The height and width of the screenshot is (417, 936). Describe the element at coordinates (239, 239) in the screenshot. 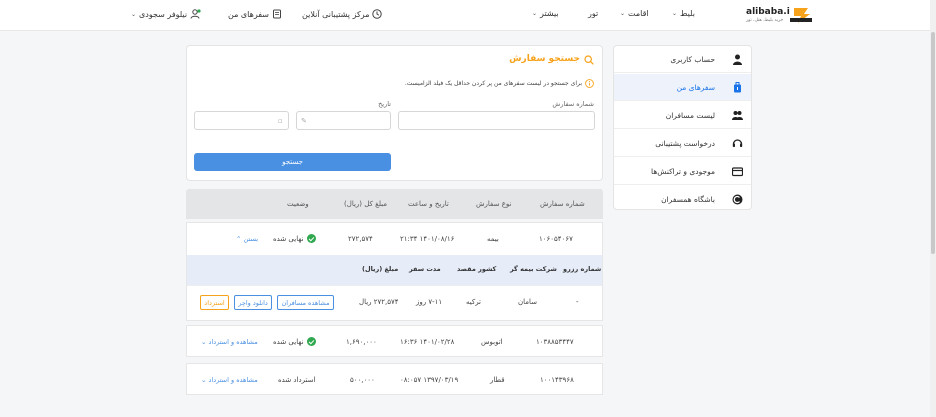

I see `chevron-up-icon: ⌃` at that location.